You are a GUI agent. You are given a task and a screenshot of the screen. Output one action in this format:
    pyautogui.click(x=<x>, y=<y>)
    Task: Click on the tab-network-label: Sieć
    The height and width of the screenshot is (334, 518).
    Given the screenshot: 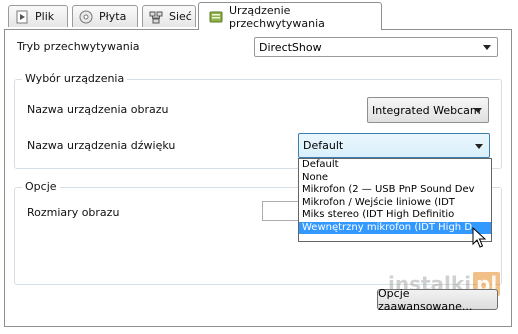 What is the action you would take?
    pyautogui.click(x=180, y=16)
    